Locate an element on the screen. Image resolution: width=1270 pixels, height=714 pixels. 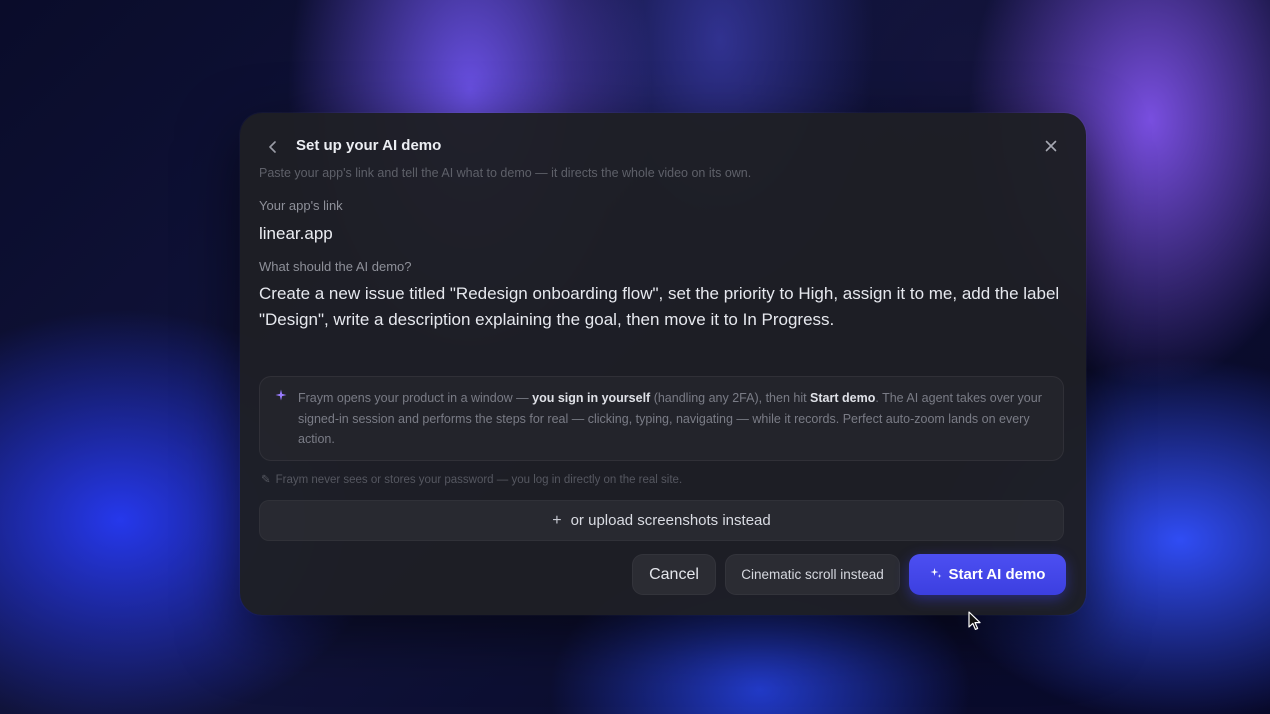
upload-screenshots-button: + or upload screenshots instead is located at coordinates (661, 520).